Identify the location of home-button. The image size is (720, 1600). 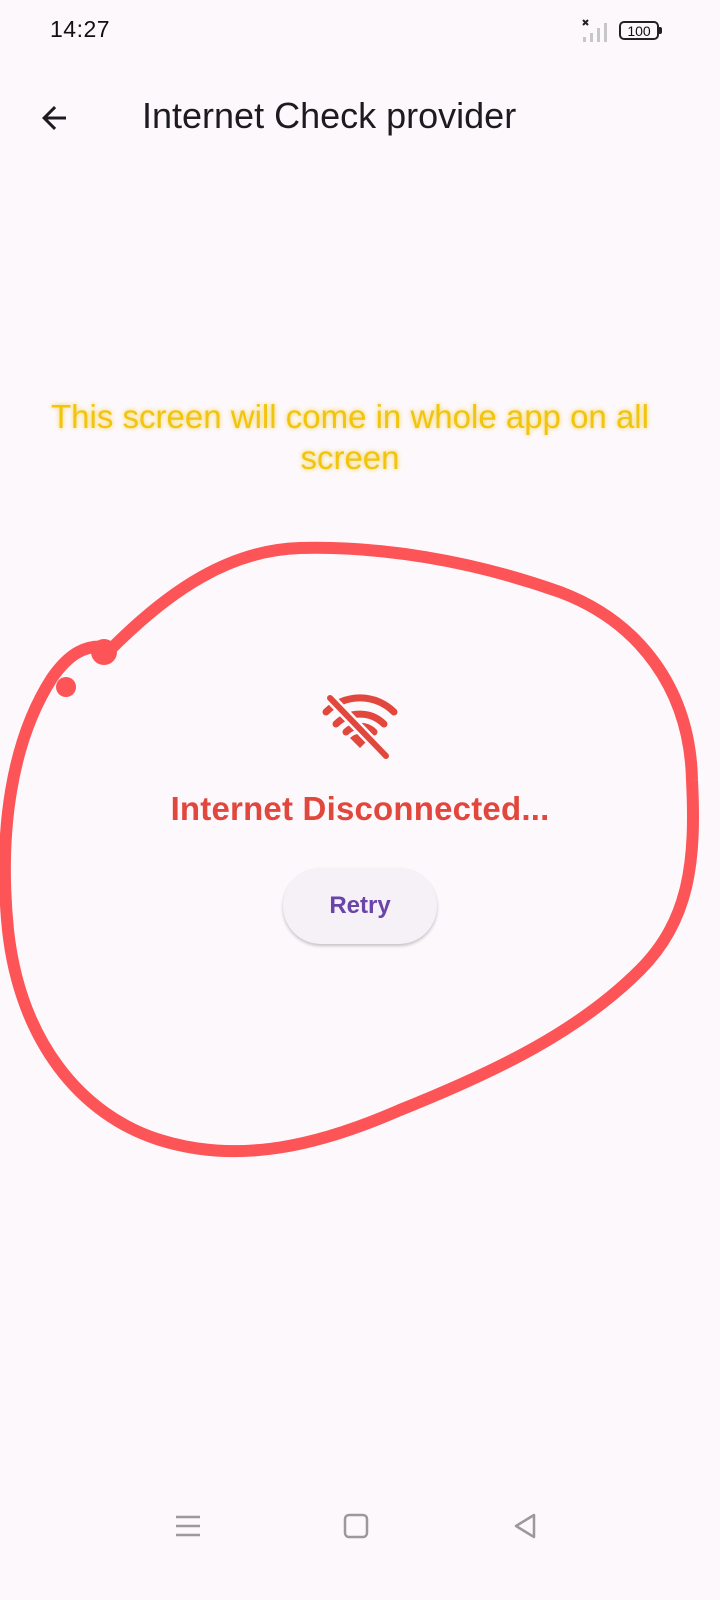
(356, 1526).